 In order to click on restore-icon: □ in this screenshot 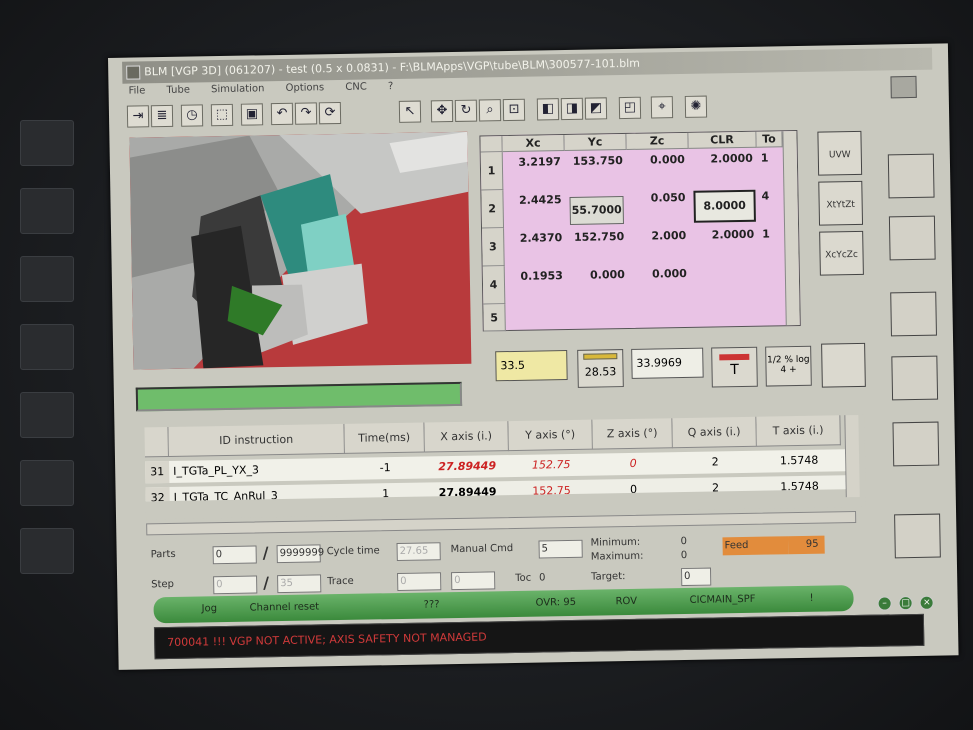, I will do `click(905, 603)`.